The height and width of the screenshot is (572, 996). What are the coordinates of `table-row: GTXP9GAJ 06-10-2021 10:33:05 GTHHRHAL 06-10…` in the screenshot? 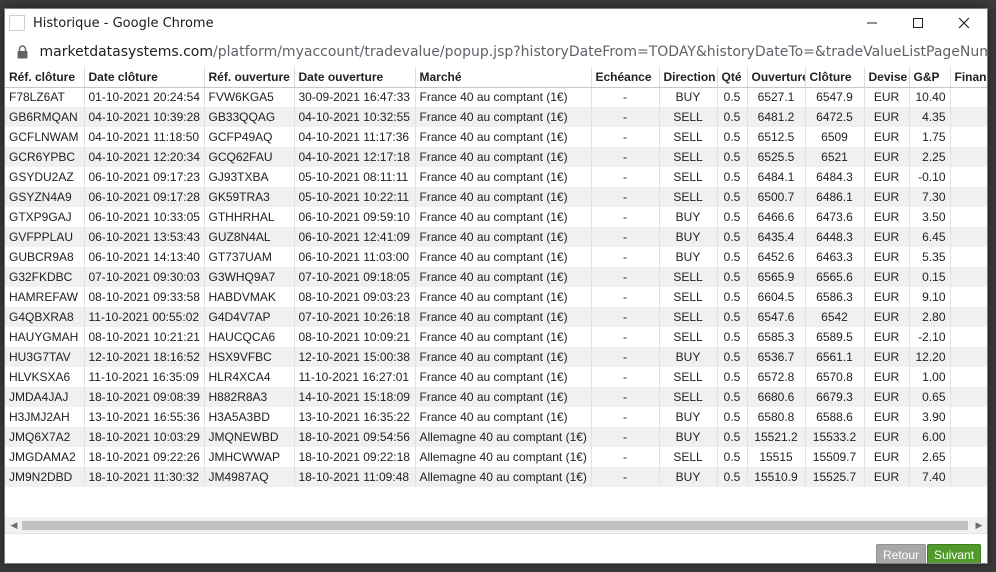 It's located at (496, 217).